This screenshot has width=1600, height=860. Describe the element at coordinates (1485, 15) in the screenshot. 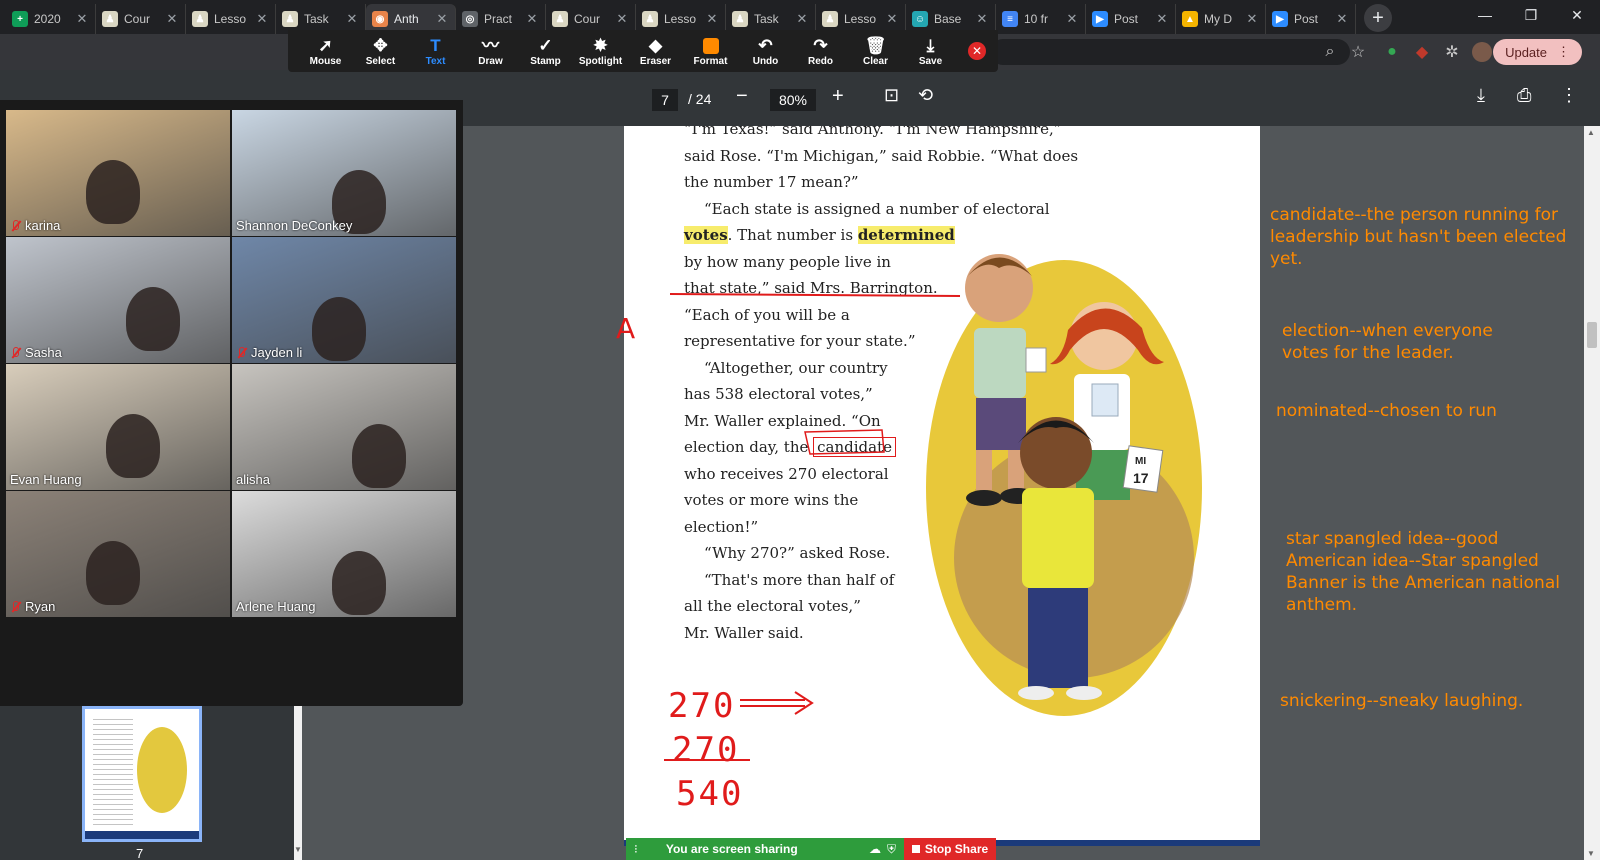

I see `minimize-icon: —` at that location.